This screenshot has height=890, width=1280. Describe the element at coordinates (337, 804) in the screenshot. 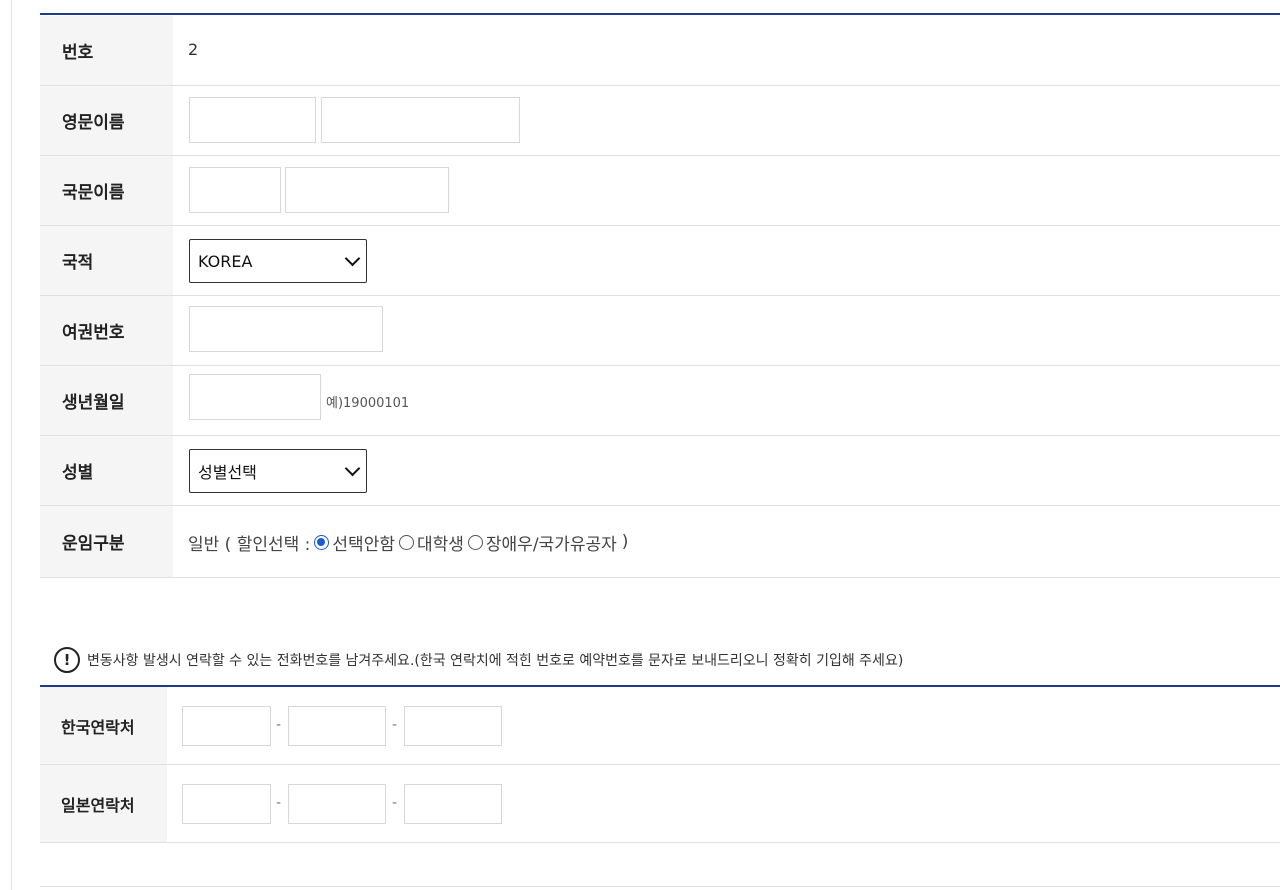

I see `japan-phone-part2-input` at that location.